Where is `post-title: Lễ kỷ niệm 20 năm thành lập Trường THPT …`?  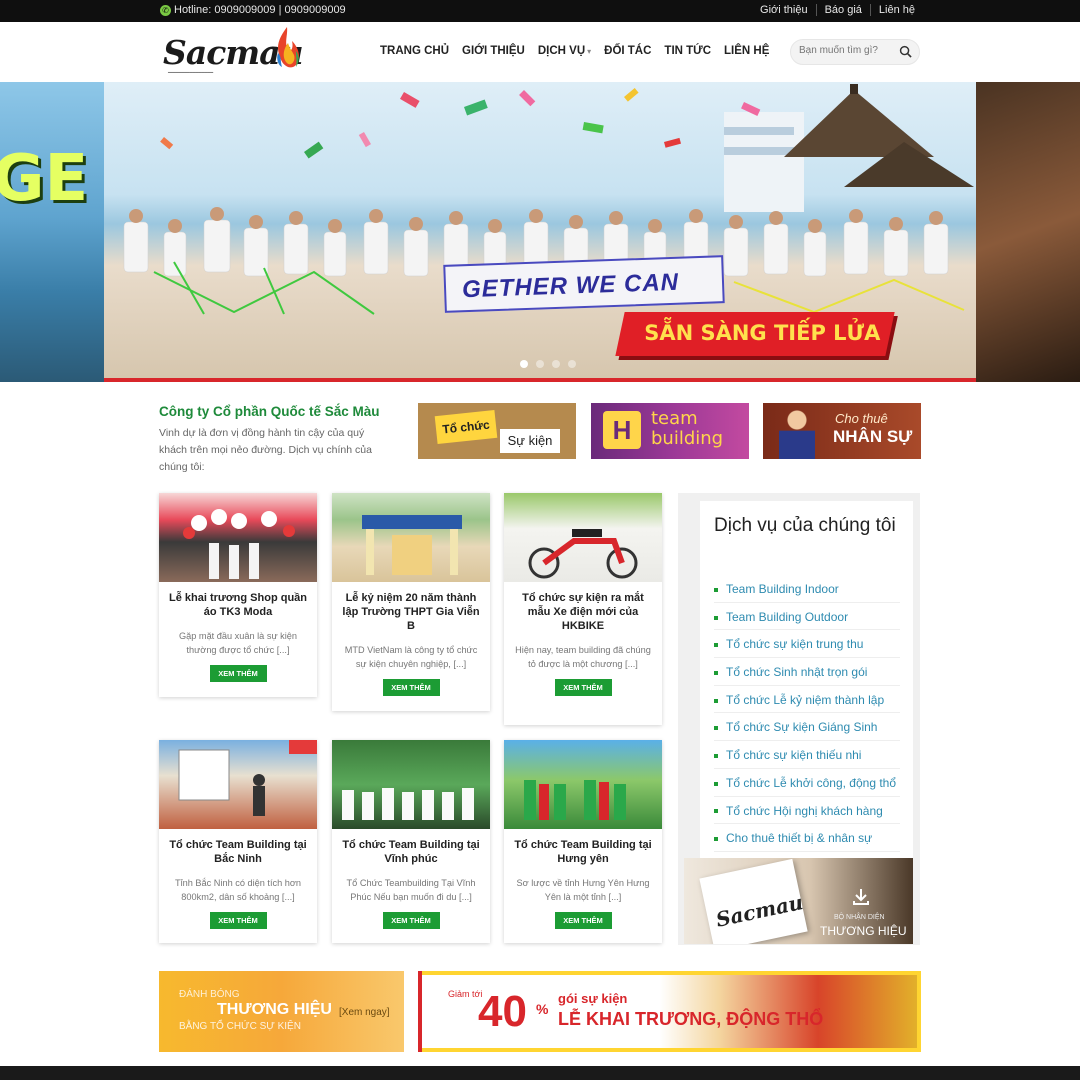 post-title: Lễ kỷ niệm 20 năm thành lập Trường THPT … is located at coordinates (411, 612).